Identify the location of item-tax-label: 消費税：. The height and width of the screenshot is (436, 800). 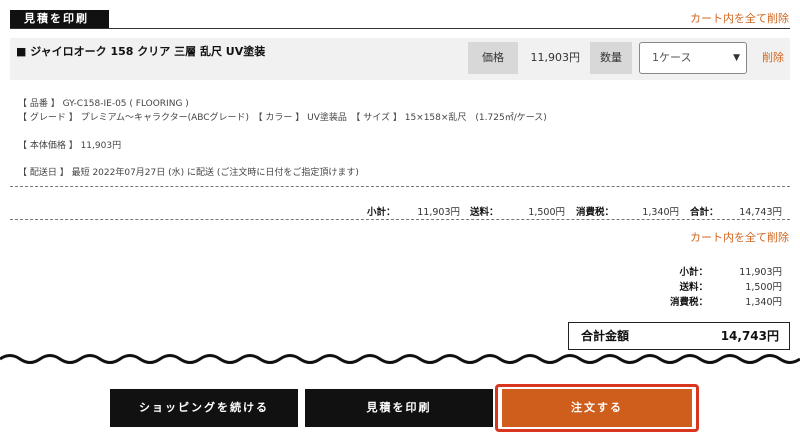
(595, 212).